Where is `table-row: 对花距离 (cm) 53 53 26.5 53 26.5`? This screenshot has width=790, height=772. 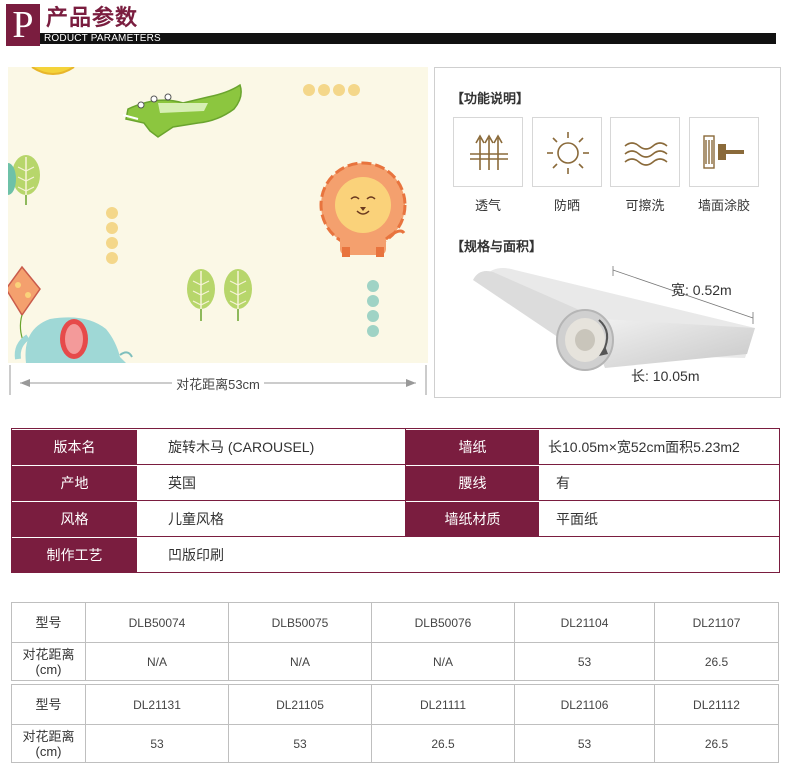
table-row: 对花距离 (cm) 53 53 26.5 53 26.5 is located at coordinates (395, 743).